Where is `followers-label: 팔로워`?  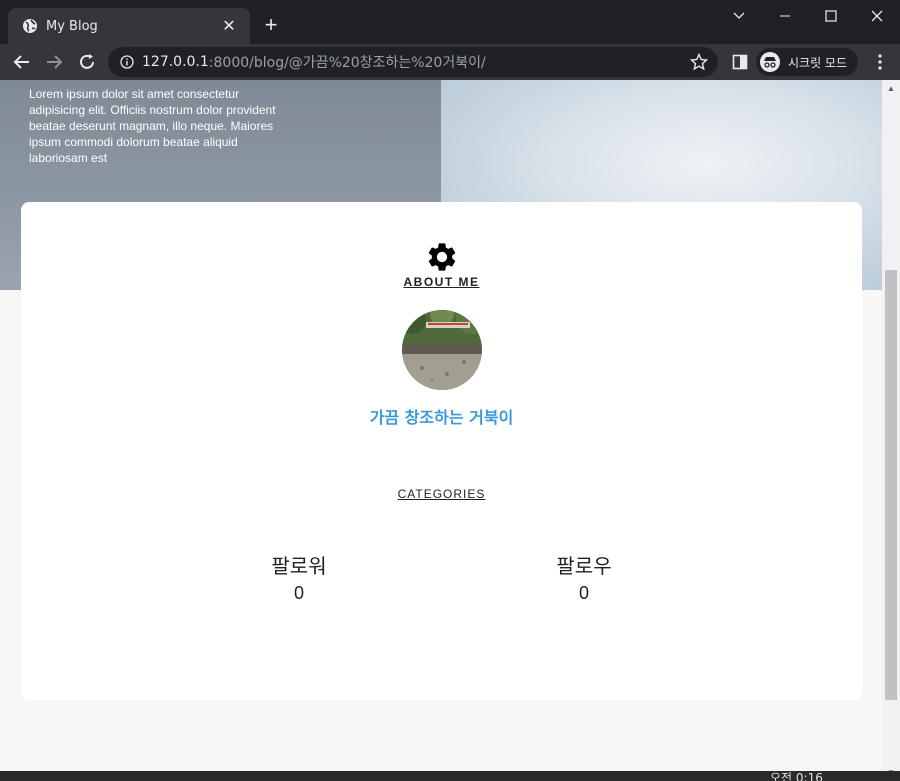
followers-label: 팔로워 is located at coordinates (299, 566).